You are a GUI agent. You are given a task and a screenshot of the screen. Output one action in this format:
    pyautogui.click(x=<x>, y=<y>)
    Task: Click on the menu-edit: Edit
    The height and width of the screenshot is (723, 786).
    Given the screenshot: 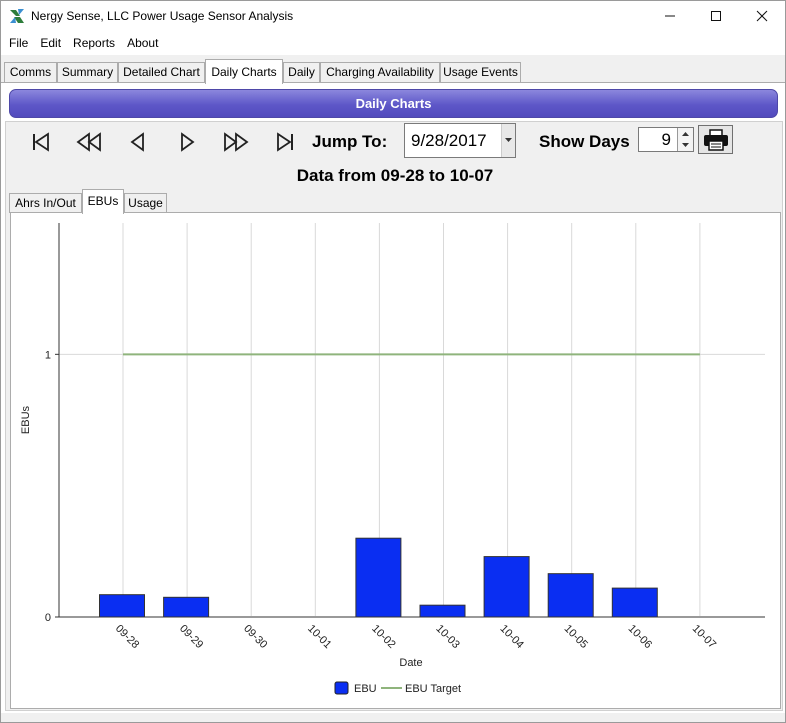 What is the action you would take?
    pyautogui.click(x=50, y=43)
    